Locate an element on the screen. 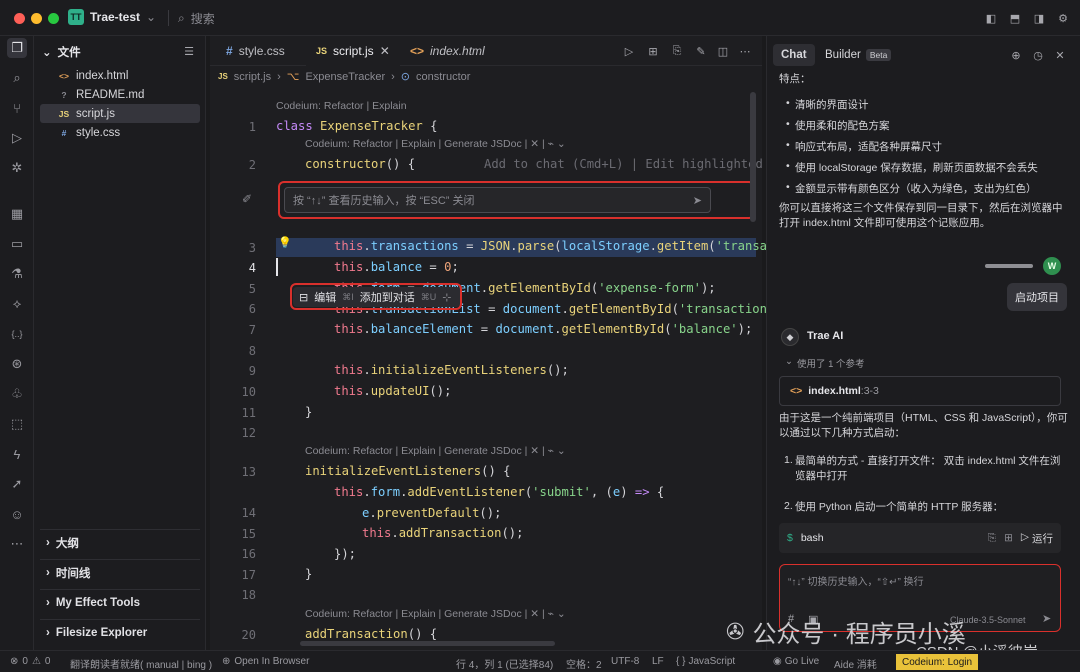 Image resolution: width=1080 pixels, height=672 pixels. close-tab-icon: ✕ is located at coordinates (385, 51).